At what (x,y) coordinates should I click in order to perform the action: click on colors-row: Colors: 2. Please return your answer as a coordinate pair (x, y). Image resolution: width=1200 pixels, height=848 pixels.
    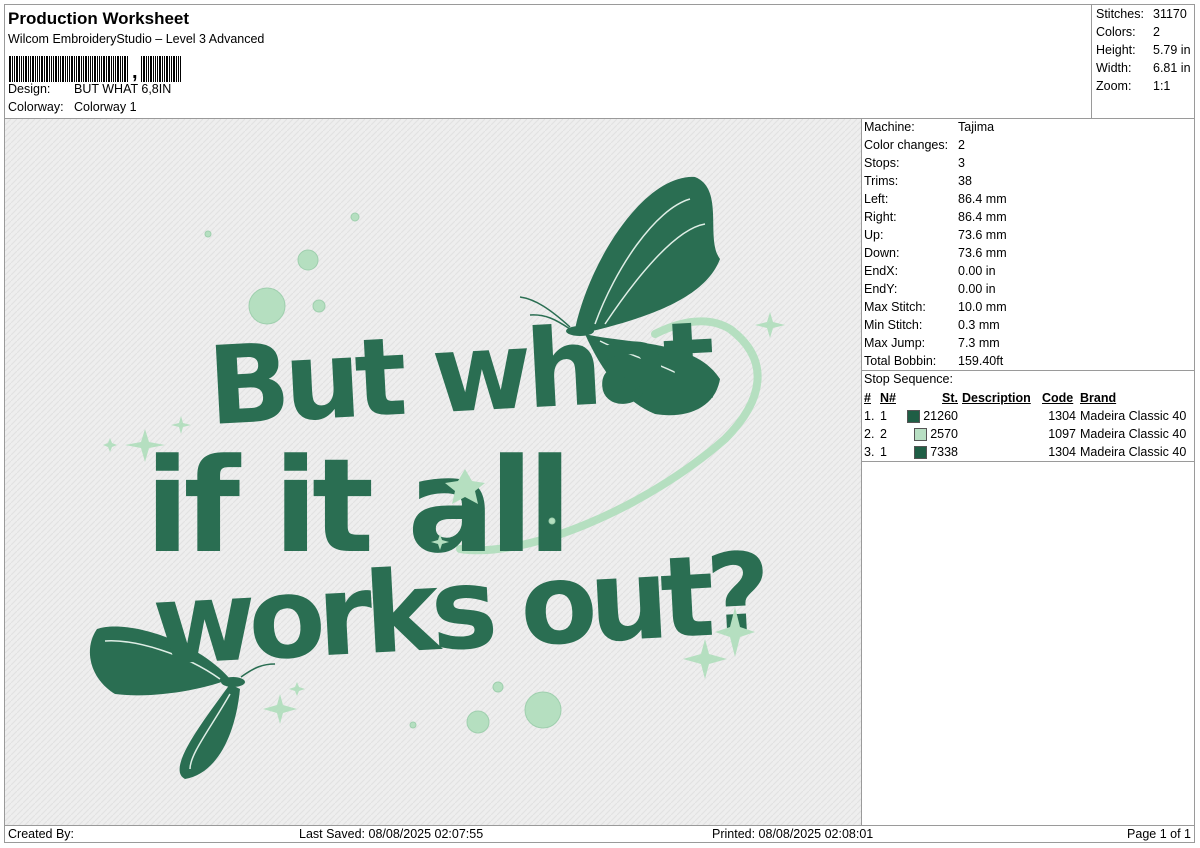
    Looking at the image, I should click on (1128, 32).